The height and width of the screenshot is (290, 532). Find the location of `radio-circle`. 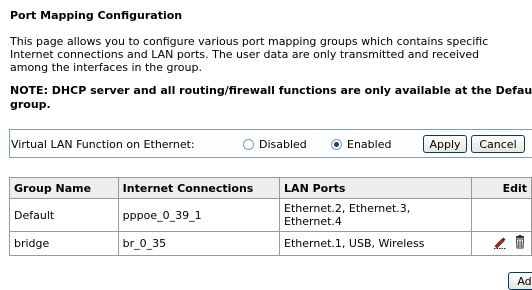

radio-circle is located at coordinates (248, 144).